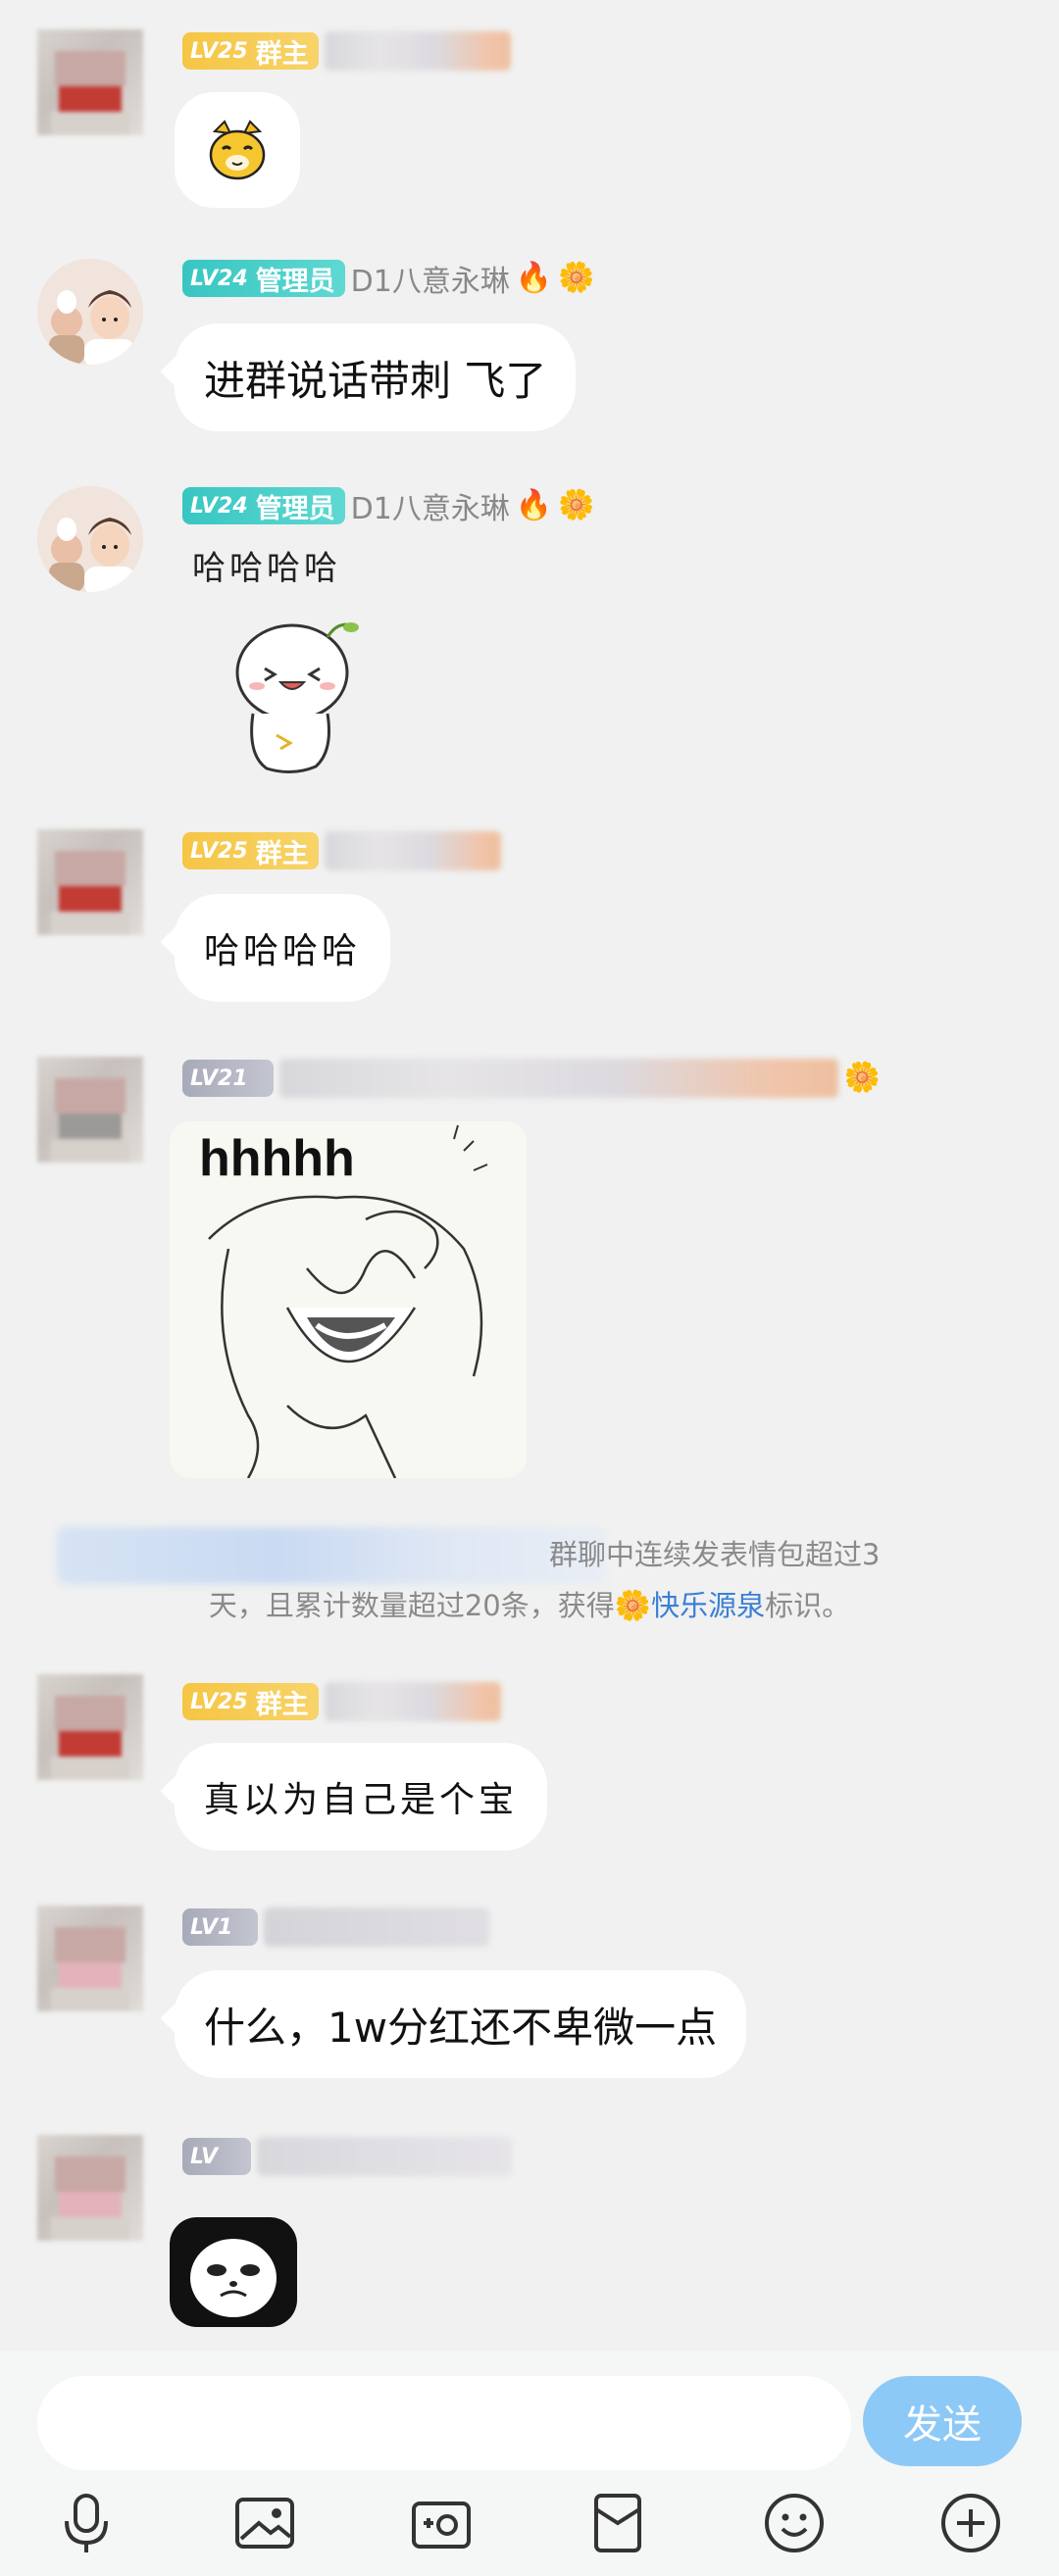  Describe the element at coordinates (708, 1605) in the screenshot. I see `badge-link: 快乐源泉` at that location.